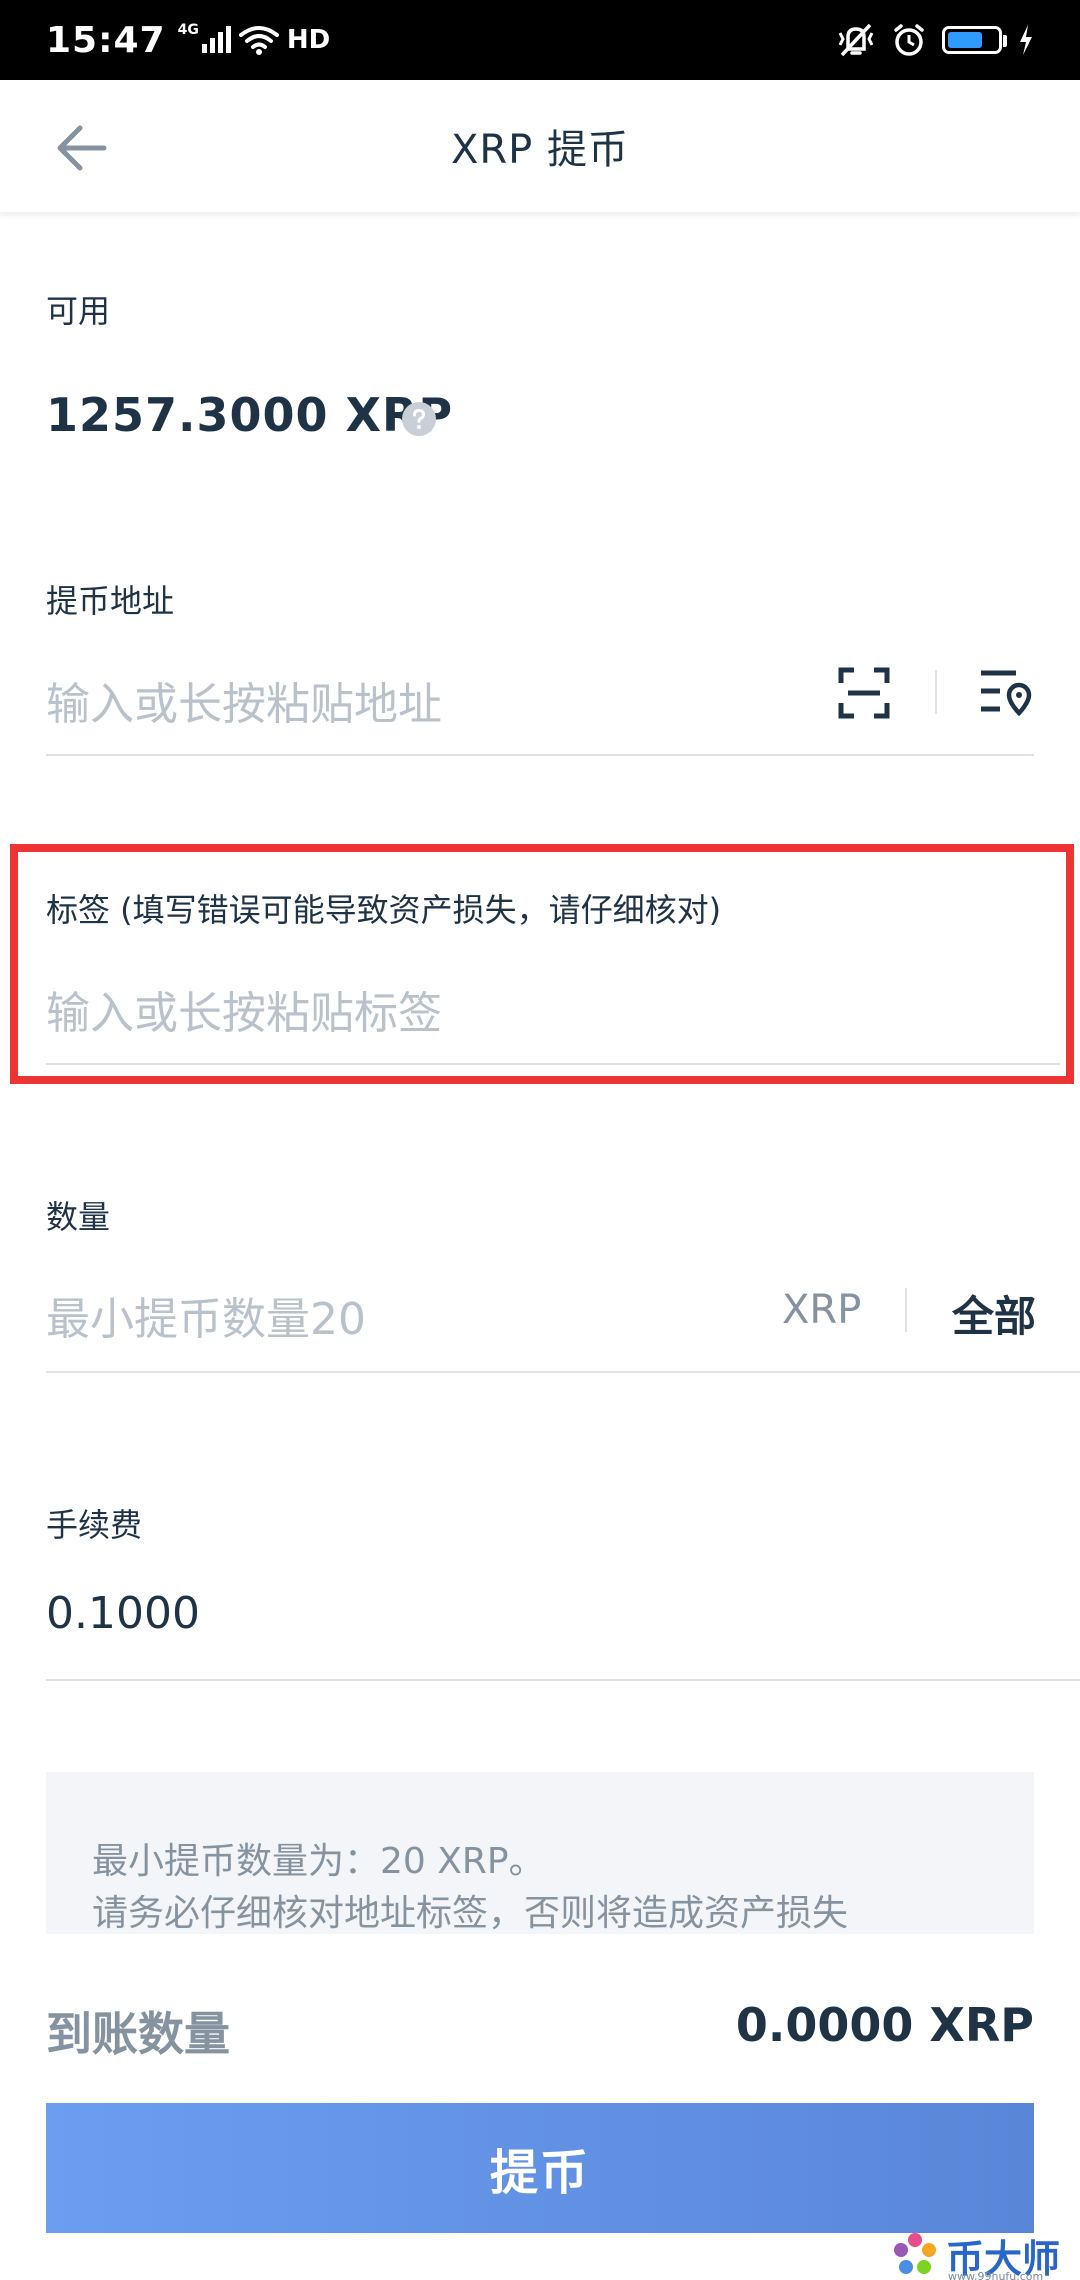  I want to click on fee-underline, so click(563, 1680).